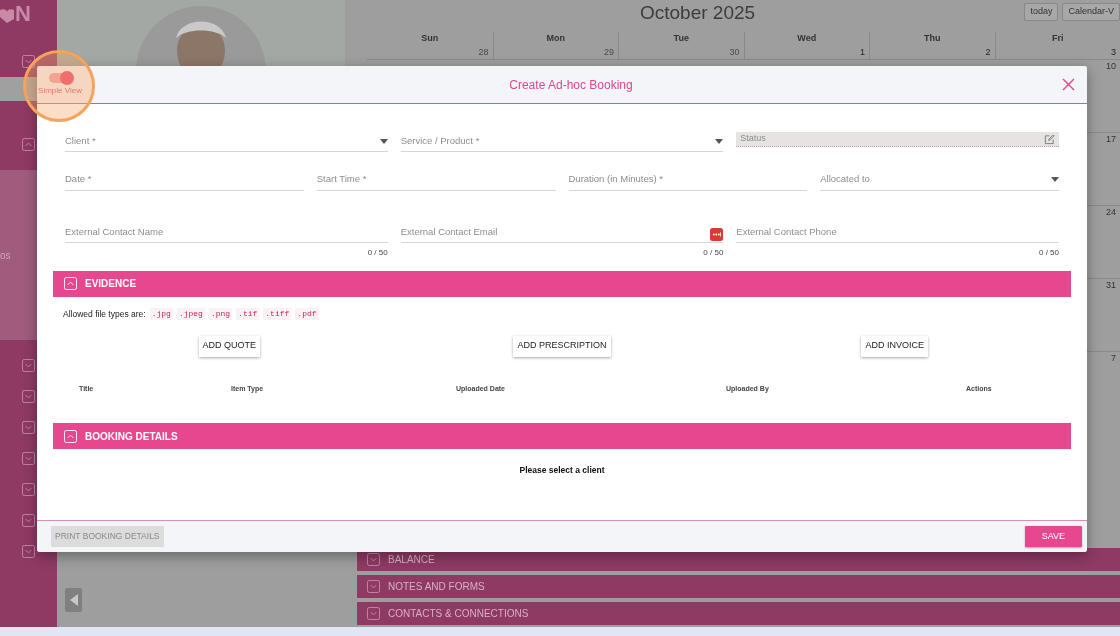  Describe the element at coordinates (411, 560) in the screenshot. I see `section-title: BALANCE` at that location.